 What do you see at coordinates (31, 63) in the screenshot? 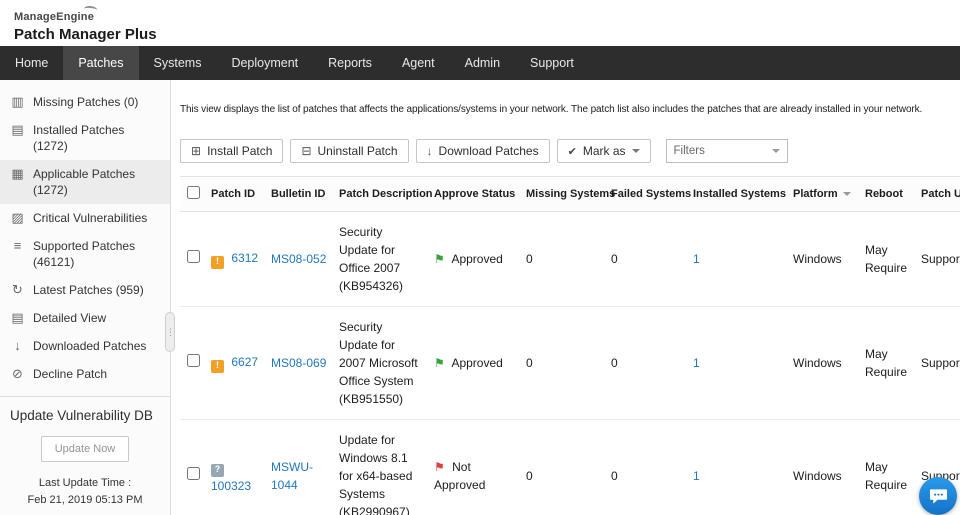
I see `nav-item-home: Home` at bounding box center [31, 63].